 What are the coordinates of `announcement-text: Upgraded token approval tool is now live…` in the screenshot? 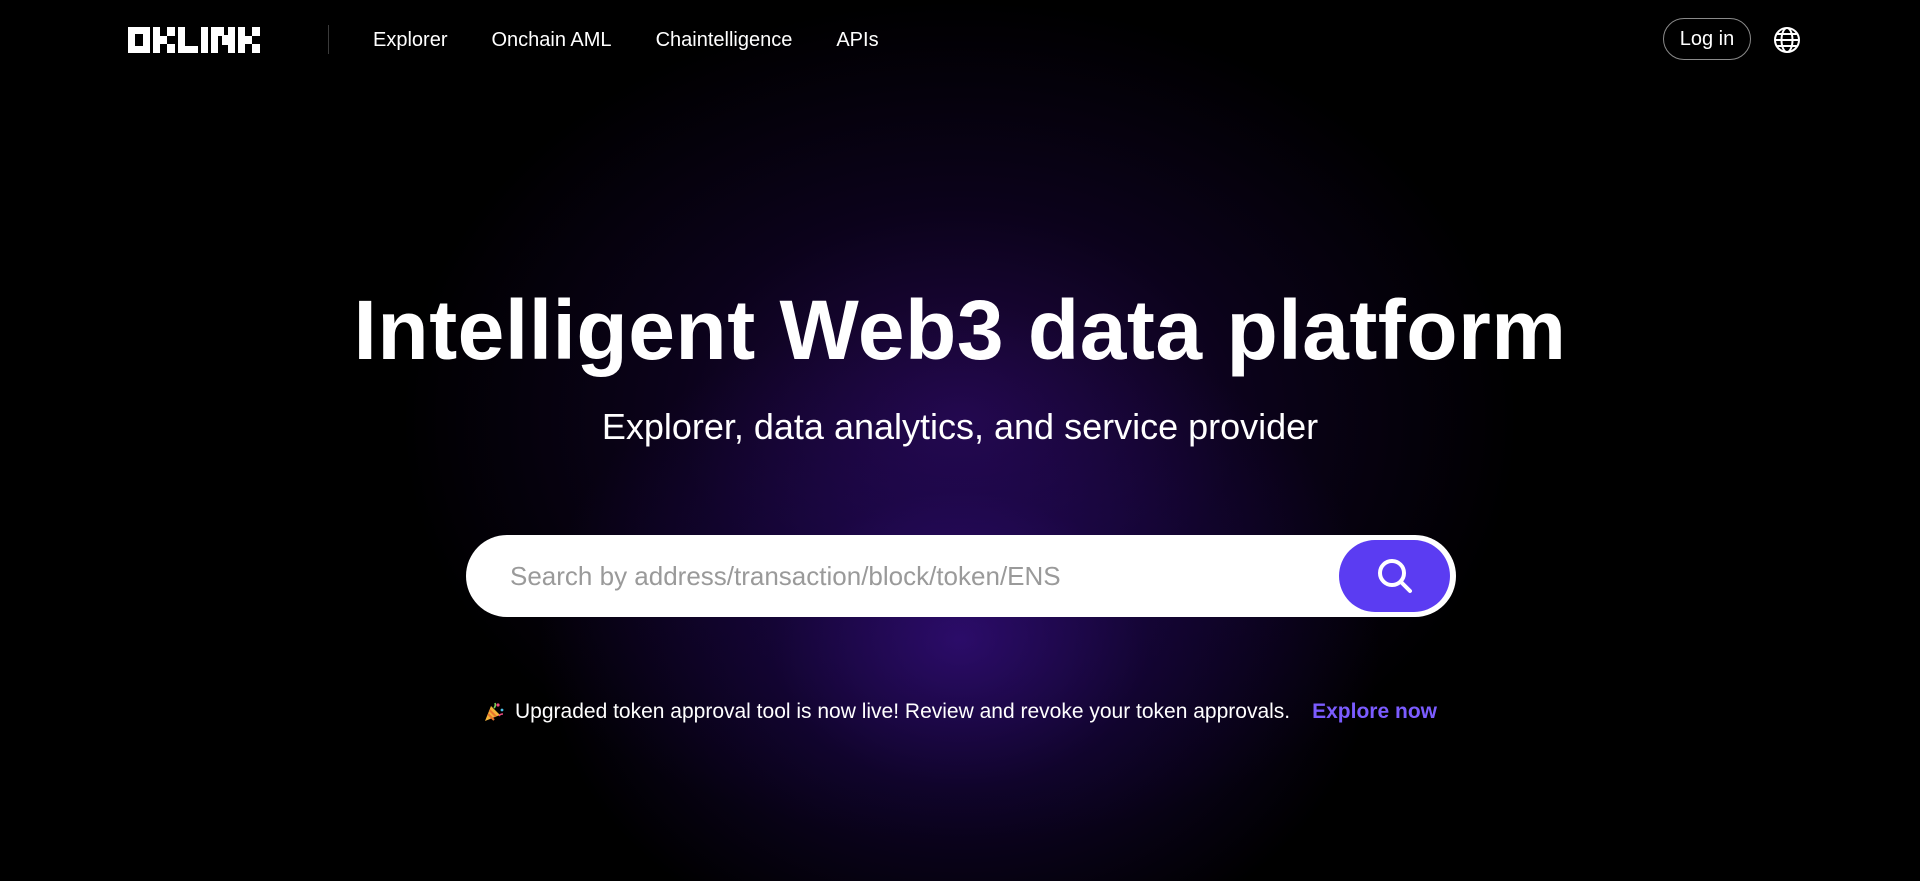 It's located at (903, 711).